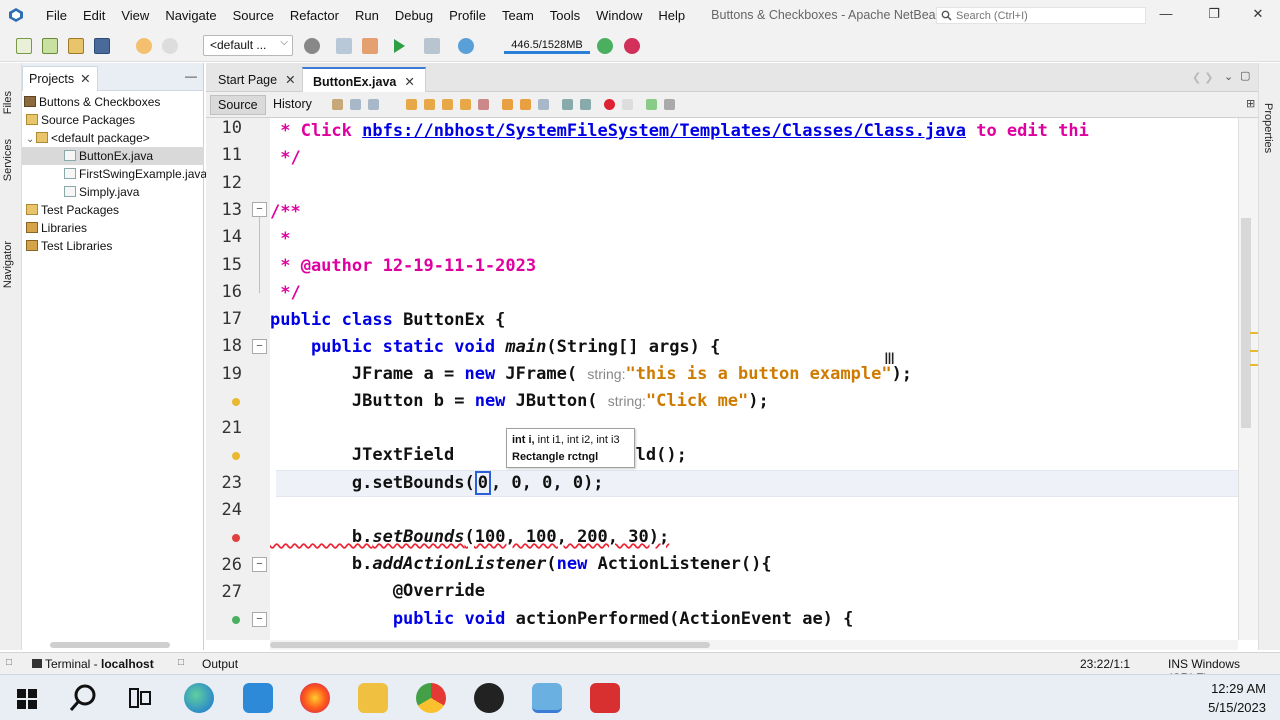 The width and height of the screenshot is (1280, 720). I want to click on error-icon, so click(236, 538).